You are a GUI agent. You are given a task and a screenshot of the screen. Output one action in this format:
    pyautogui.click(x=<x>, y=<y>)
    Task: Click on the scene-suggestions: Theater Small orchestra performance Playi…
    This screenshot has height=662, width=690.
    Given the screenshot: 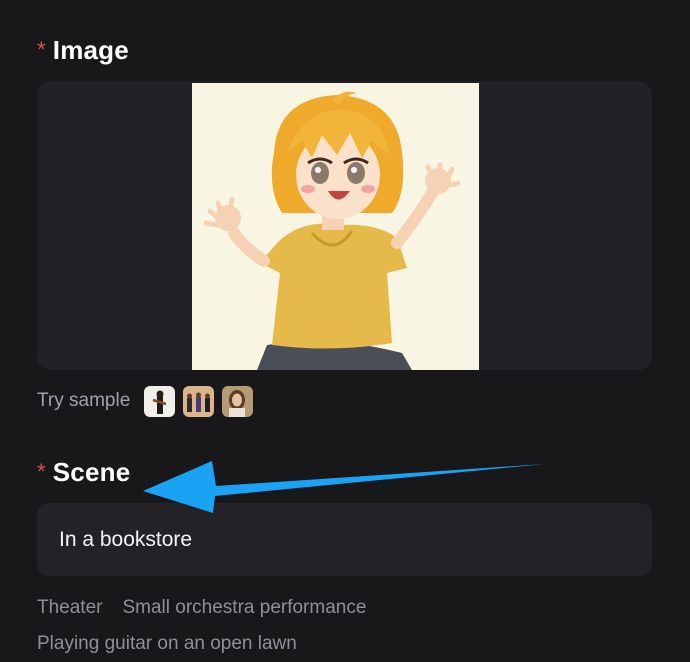 What is the action you would take?
    pyautogui.click(x=344, y=626)
    